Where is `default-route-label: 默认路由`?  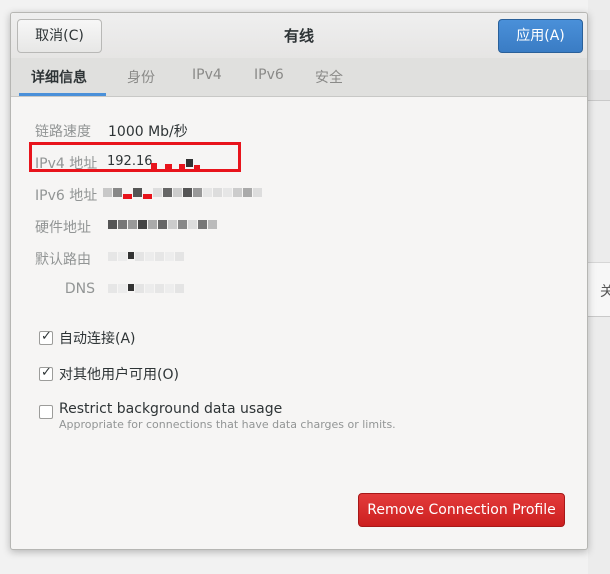
default-route-label: 默认路由 is located at coordinates (63, 260).